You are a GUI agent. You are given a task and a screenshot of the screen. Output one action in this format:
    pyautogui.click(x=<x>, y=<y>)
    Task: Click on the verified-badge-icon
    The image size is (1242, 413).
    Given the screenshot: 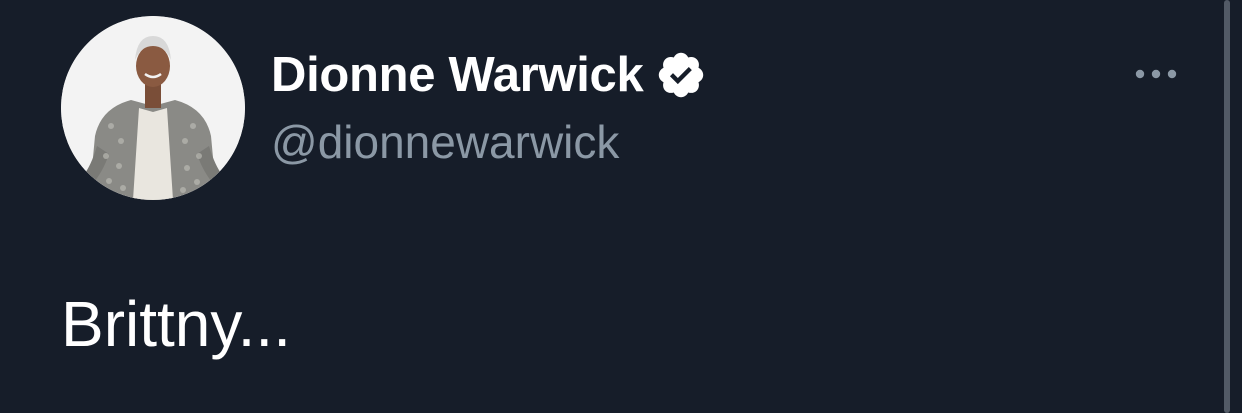 What is the action you would take?
    pyautogui.click(x=681, y=75)
    